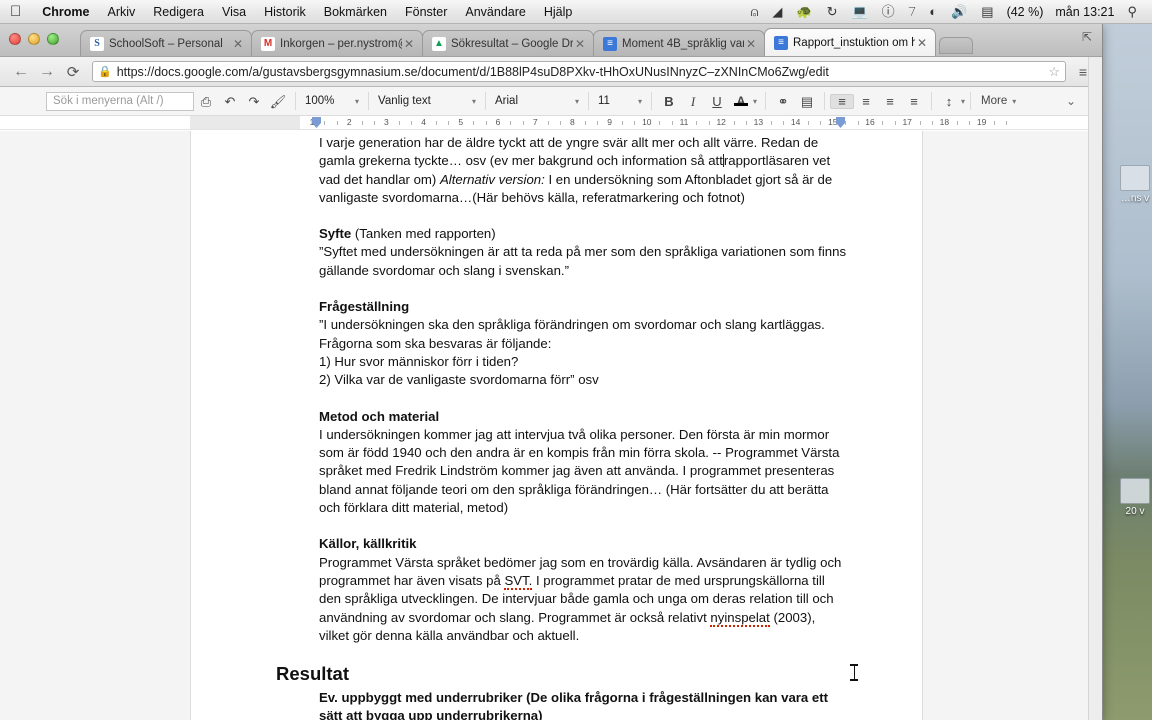  Describe the element at coordinates (21, 71) in the screenshot. I see `back-arrow-icon: ←` at that location.